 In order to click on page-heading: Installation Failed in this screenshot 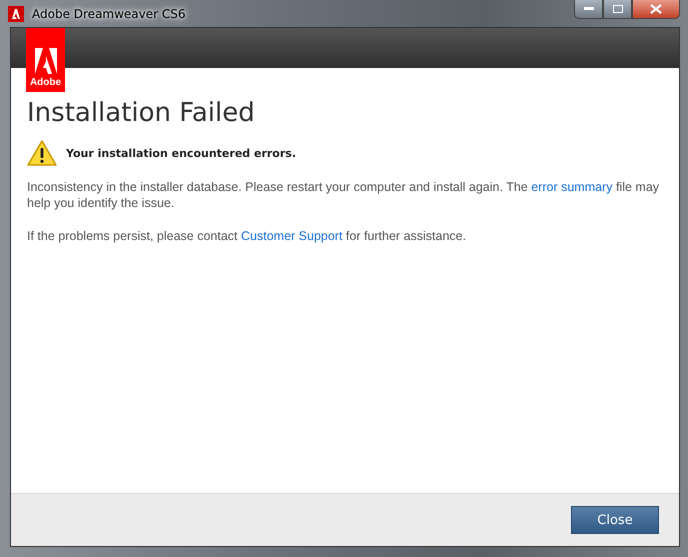, I will do `click(141, 113)`.